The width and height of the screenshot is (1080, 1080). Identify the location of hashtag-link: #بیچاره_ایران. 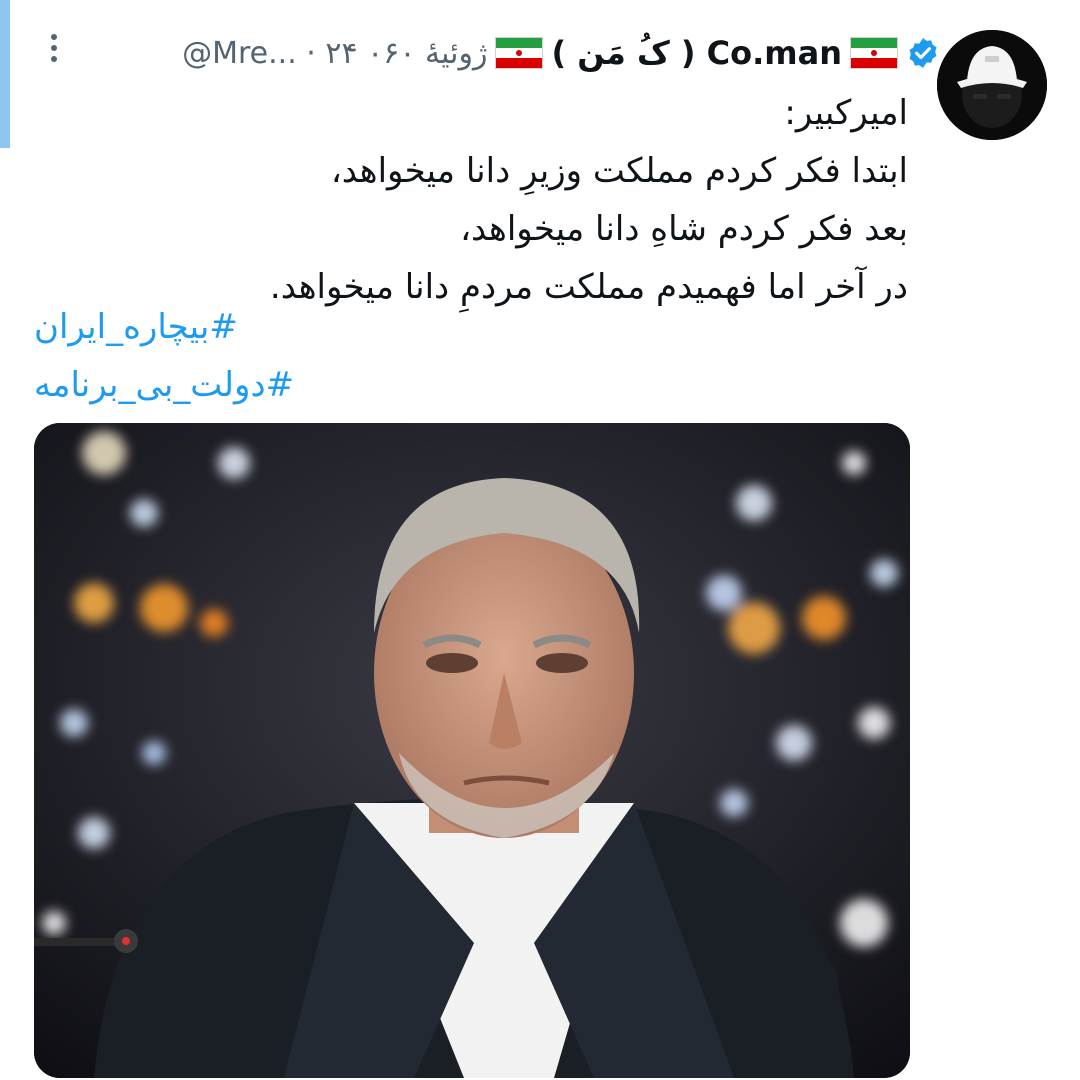
(164, 327).